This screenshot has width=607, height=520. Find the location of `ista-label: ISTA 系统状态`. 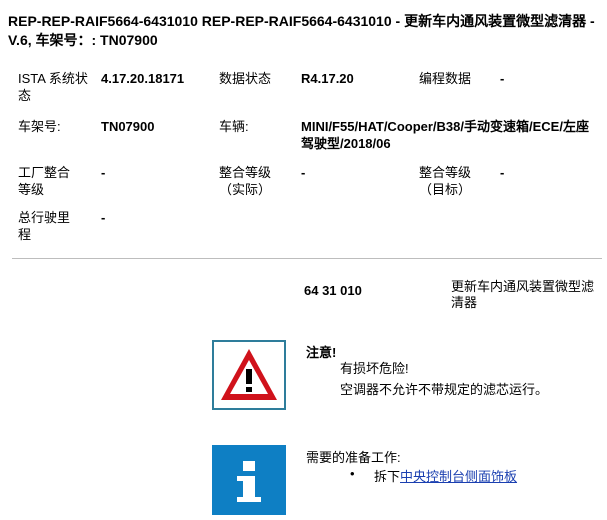

ista-label: ISTA 系统状态 is located at coordinates (53, 87).